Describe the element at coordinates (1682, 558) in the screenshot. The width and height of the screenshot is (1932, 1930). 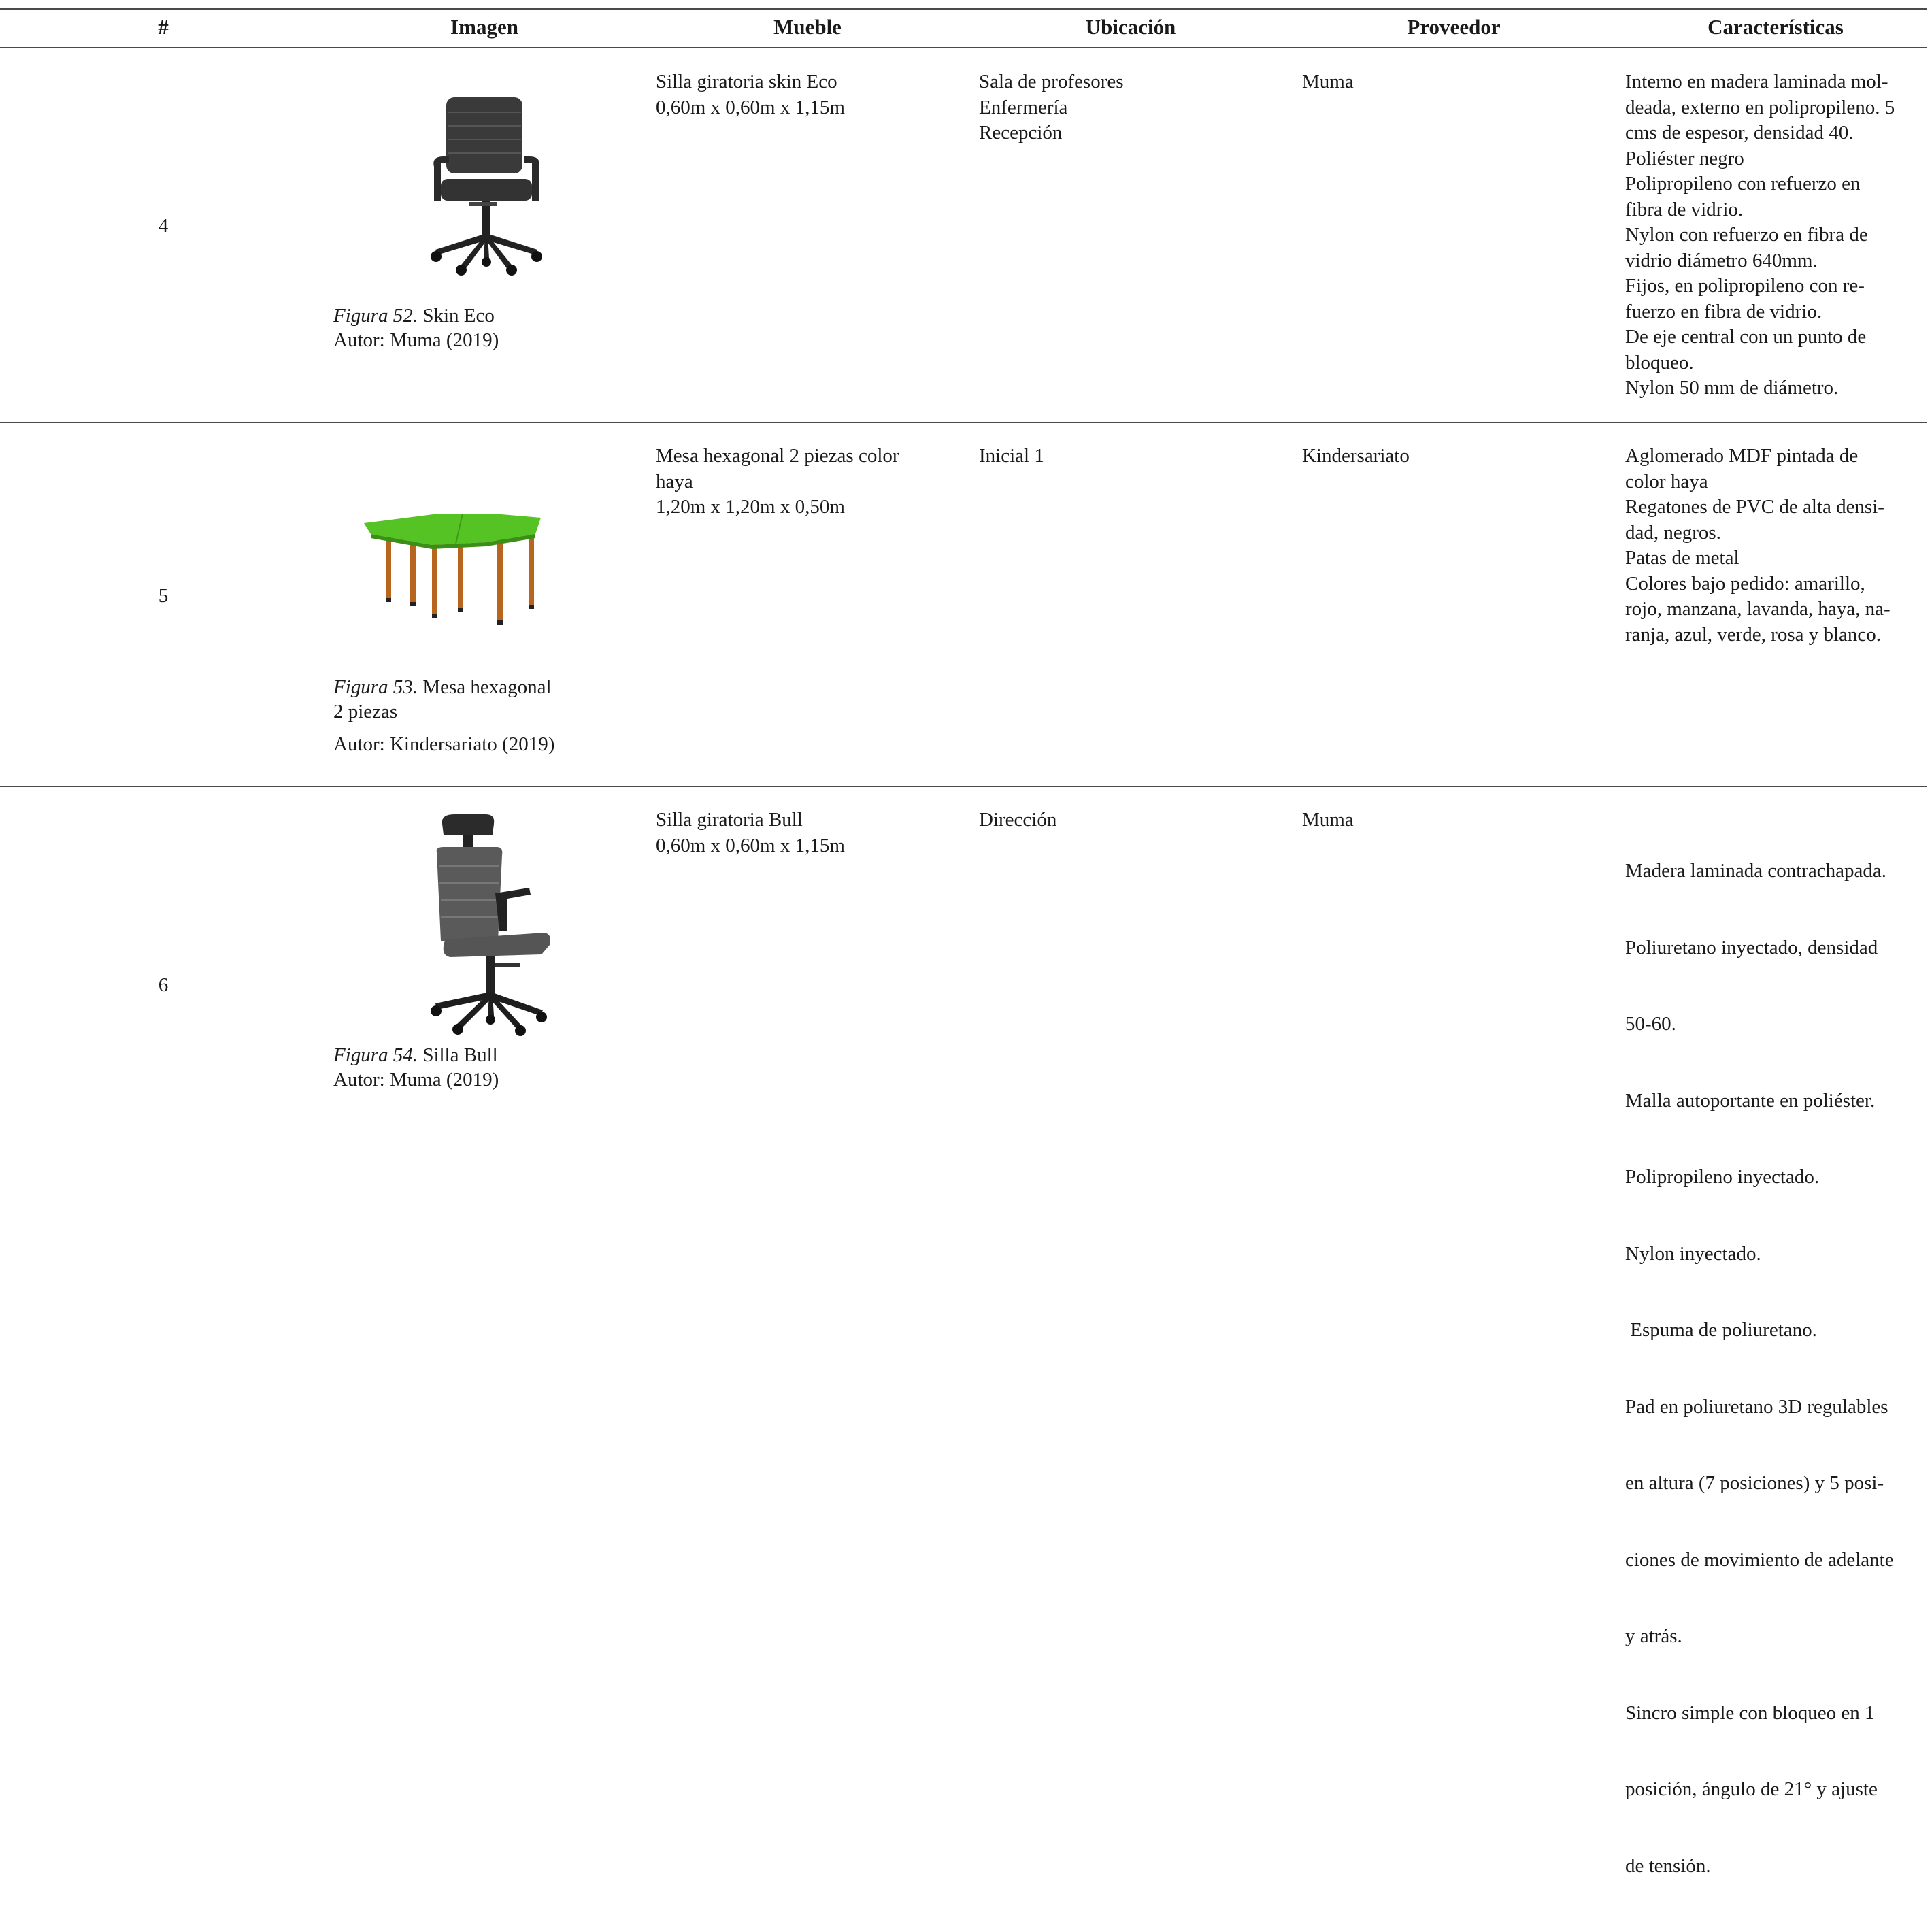
I see `caracteristica-line: Patas de metal` at that location.